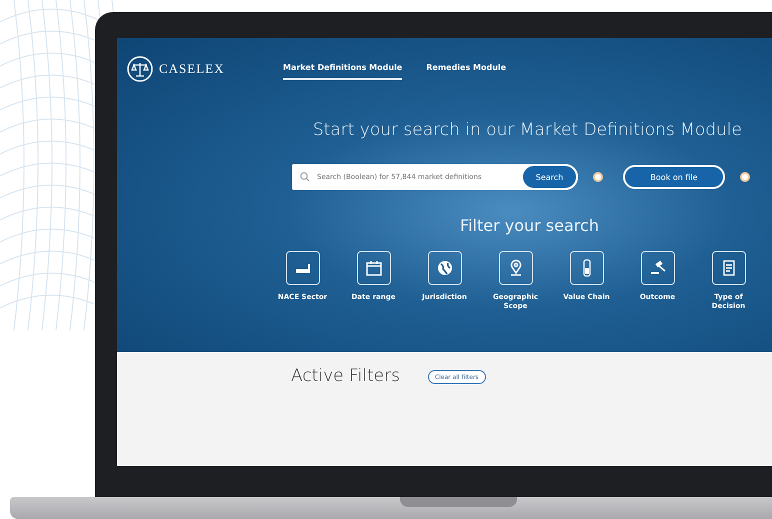  Describe the element at coordinates (305, 177) in the screenshot. I see `search-icon` at that location.